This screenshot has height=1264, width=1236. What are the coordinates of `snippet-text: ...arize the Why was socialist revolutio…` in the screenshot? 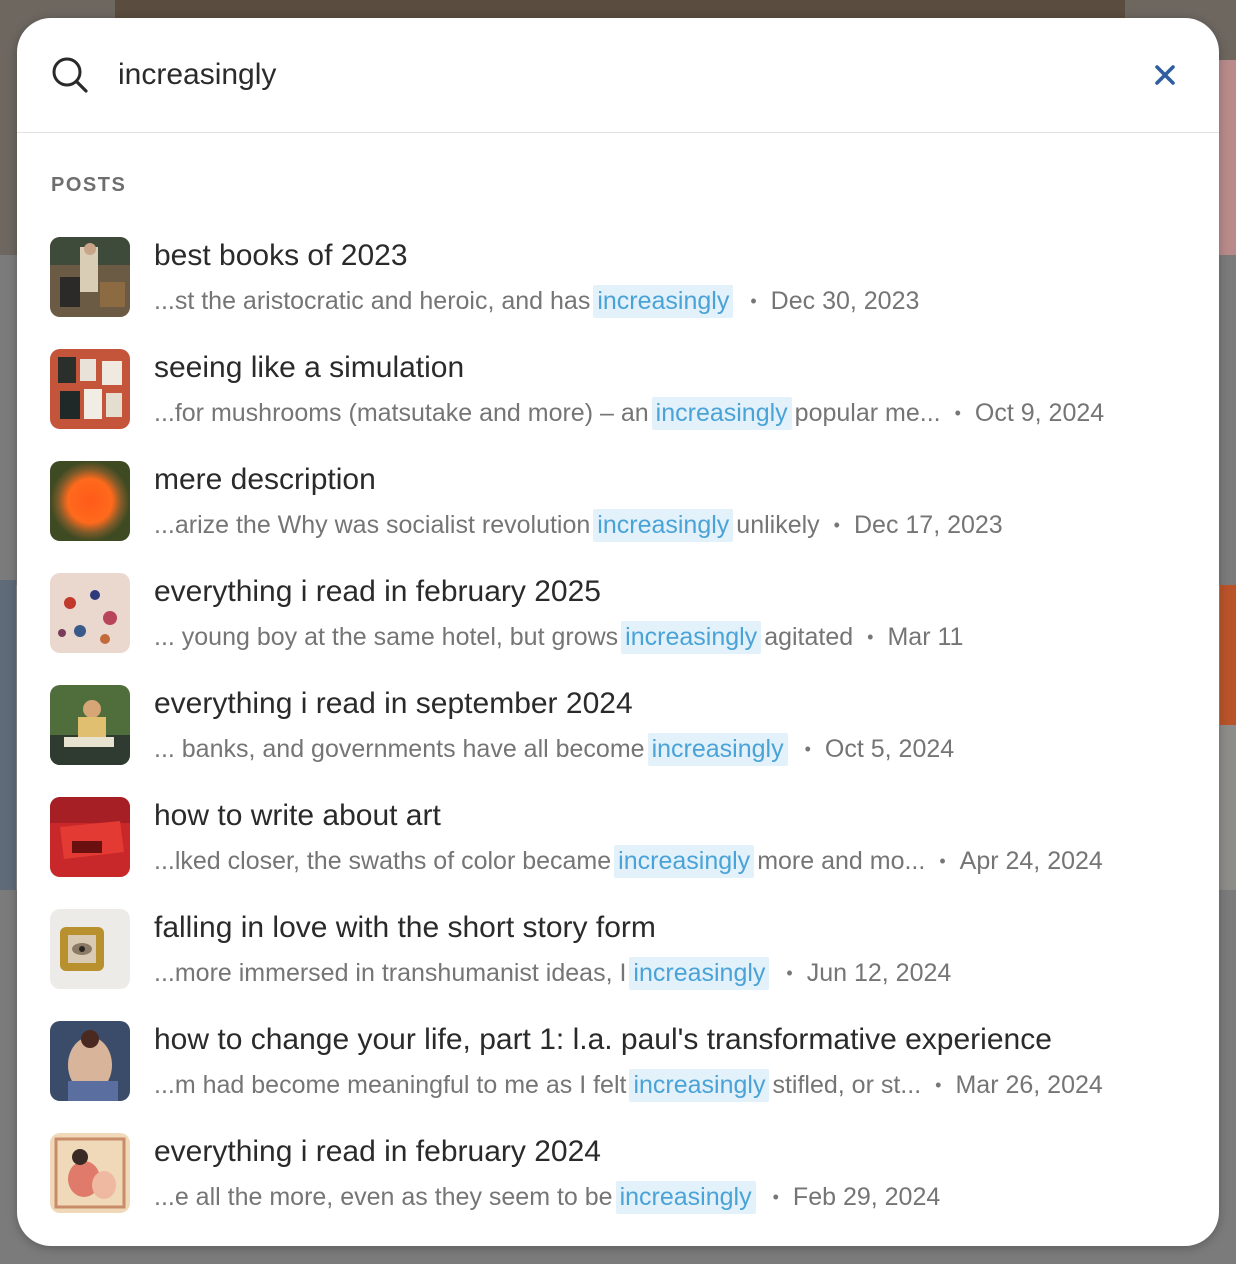 It's located at (372, 524).